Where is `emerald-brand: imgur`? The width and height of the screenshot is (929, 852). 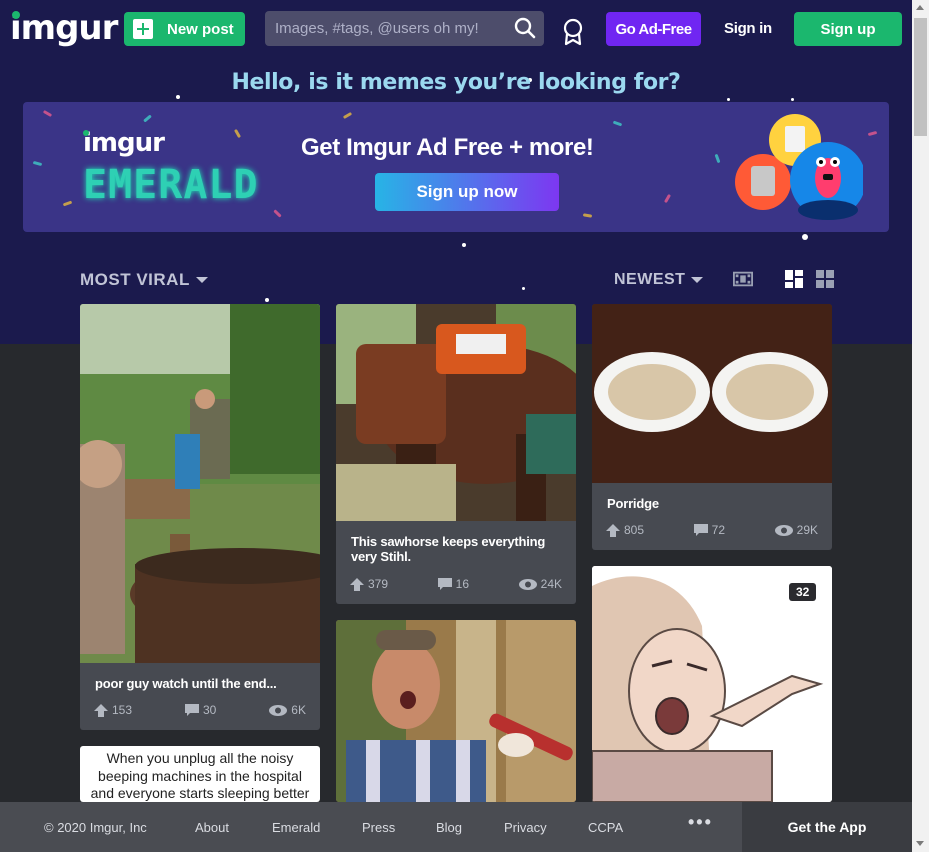 emerald-brand: imgur is located at coordinates (124, 143).